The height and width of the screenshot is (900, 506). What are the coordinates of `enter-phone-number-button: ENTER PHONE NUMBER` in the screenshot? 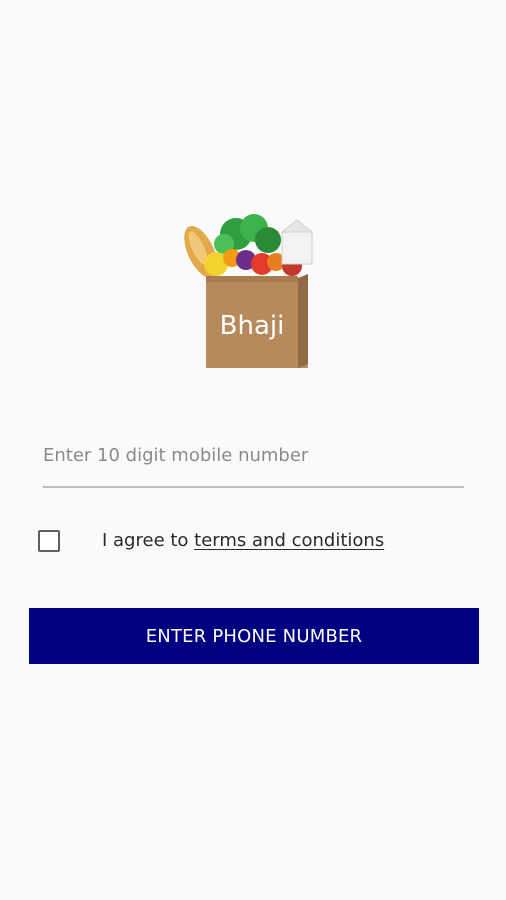 It's located at (254, 636).